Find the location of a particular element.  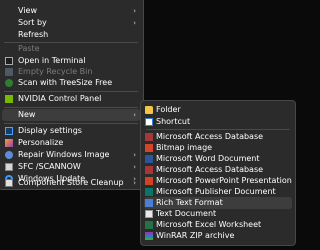

menu-item-sfc-scannow: SFC /SCANNOW › is located at coordinates (71, 167).